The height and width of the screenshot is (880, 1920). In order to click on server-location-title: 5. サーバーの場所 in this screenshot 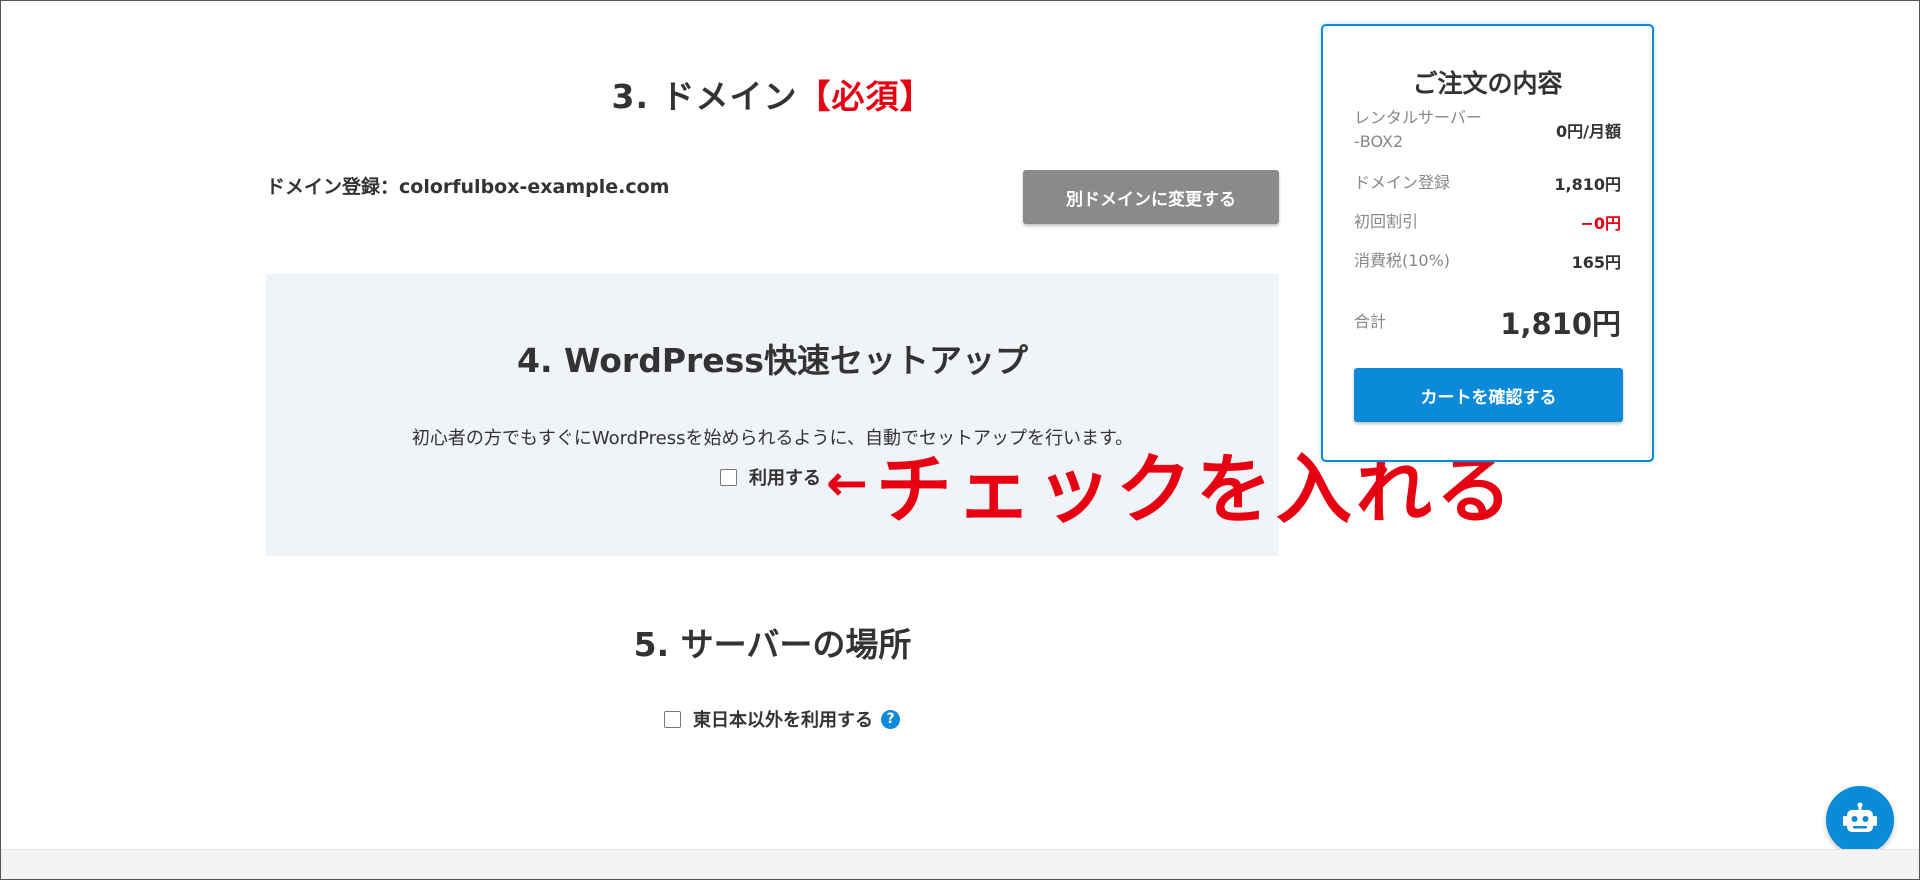, I will do `click(772, 644)`.